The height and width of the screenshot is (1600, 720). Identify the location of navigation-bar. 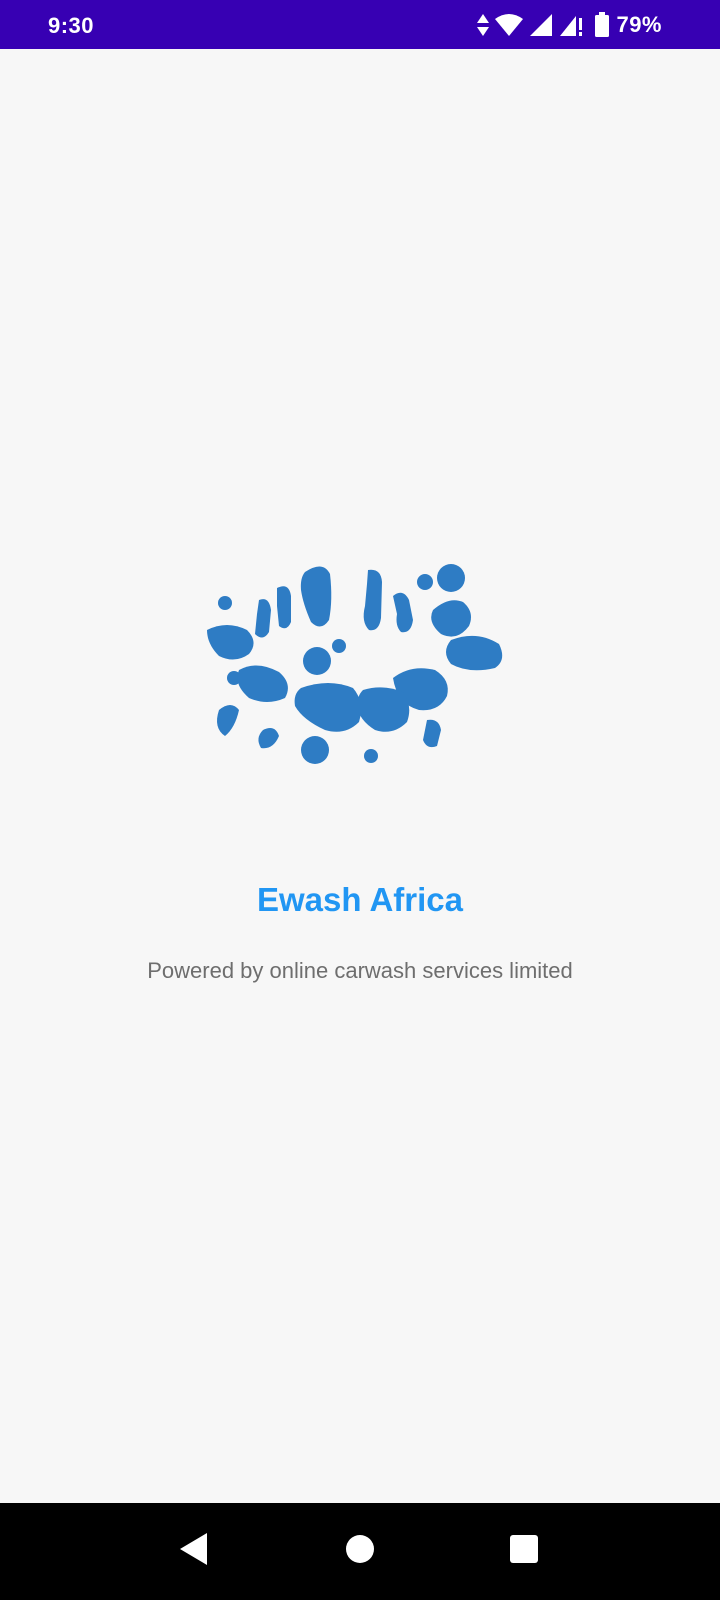
(360, 1551).